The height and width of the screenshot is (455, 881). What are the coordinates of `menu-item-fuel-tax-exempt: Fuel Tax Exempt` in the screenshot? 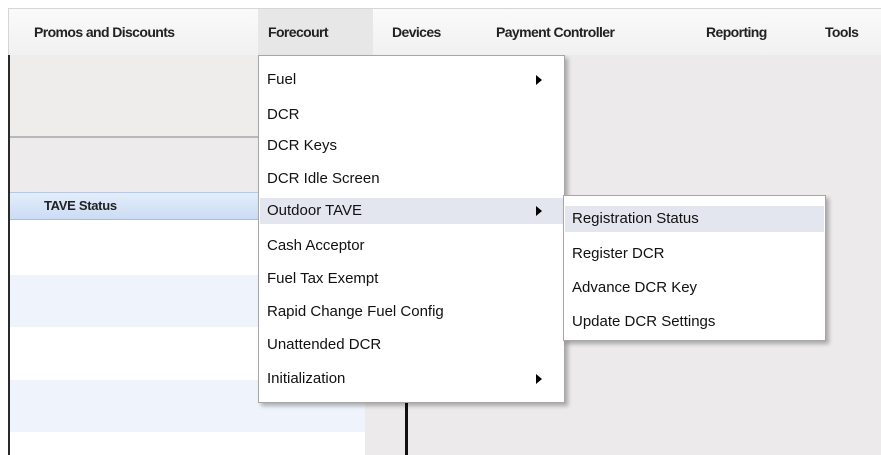 It's located at (411, 279).